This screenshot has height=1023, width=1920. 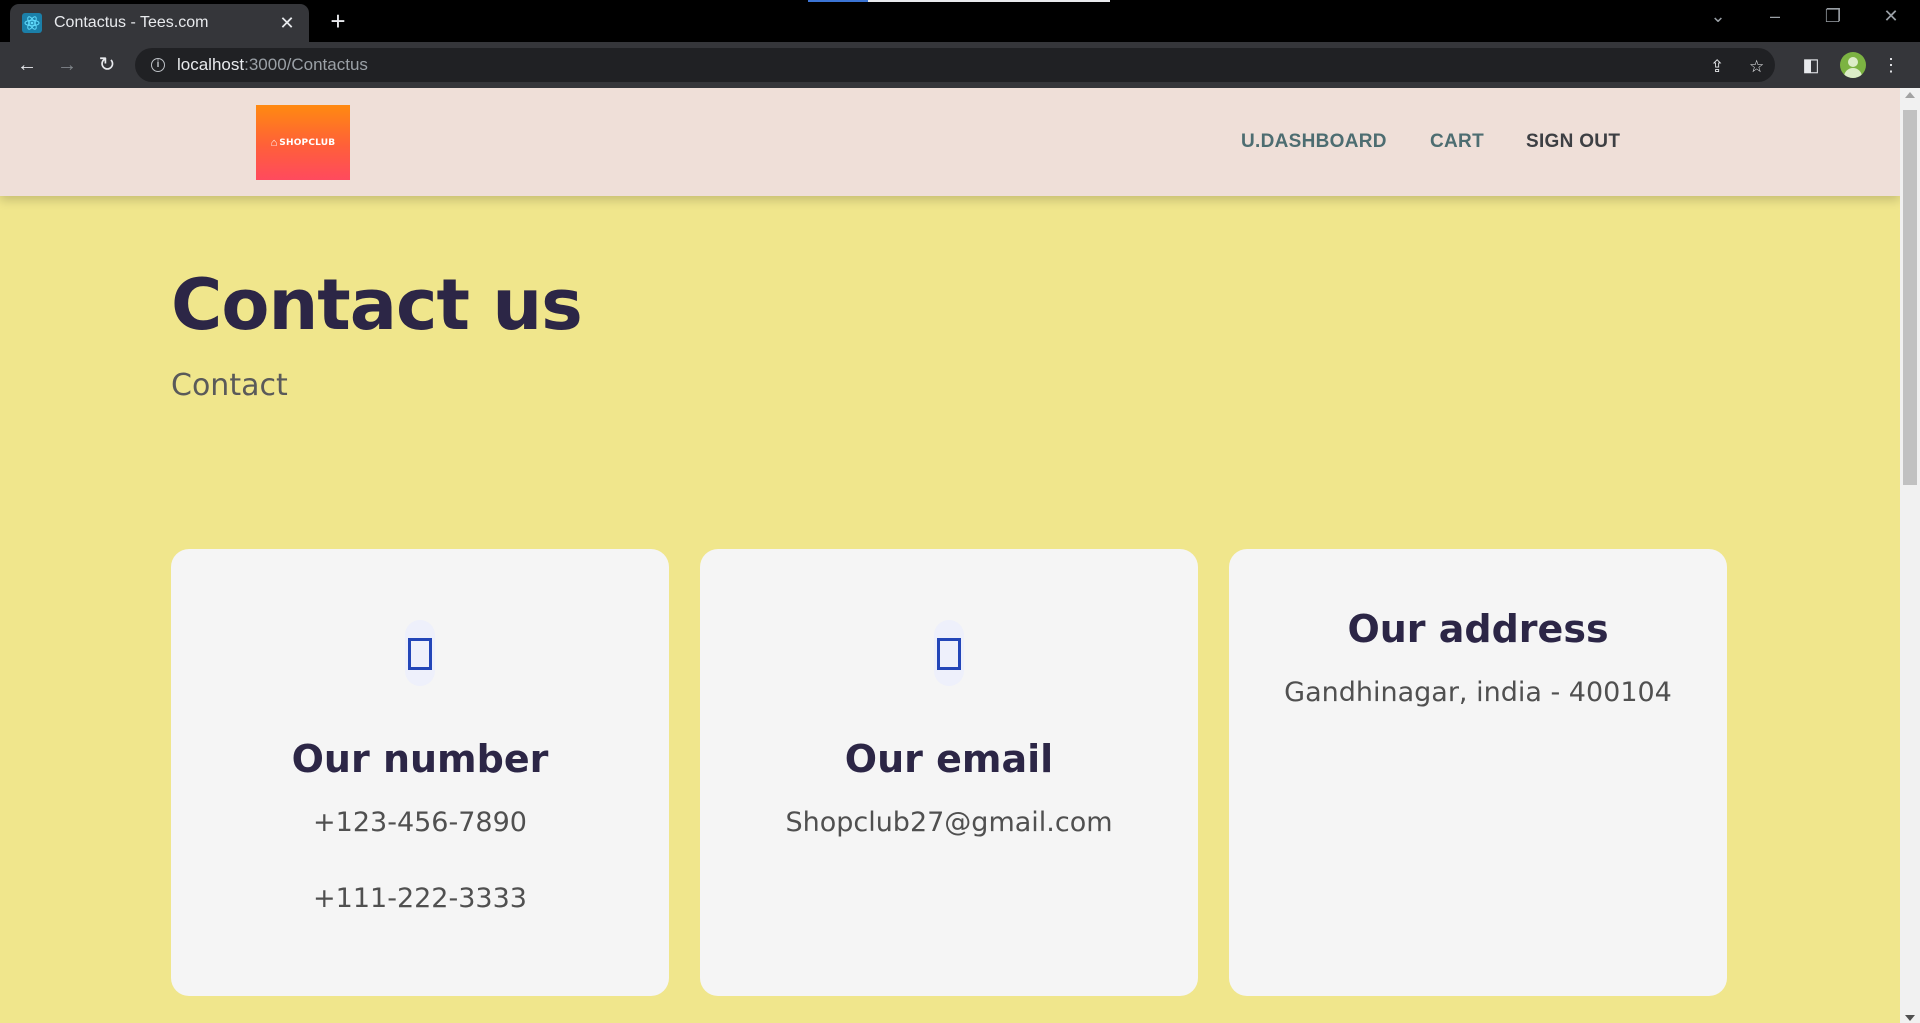 I want to click on address-bar-row: ← → ↻ i localhost:3000/Contactus ⇪ ☆ ◧ ⋮, so click(x=960, y=65).